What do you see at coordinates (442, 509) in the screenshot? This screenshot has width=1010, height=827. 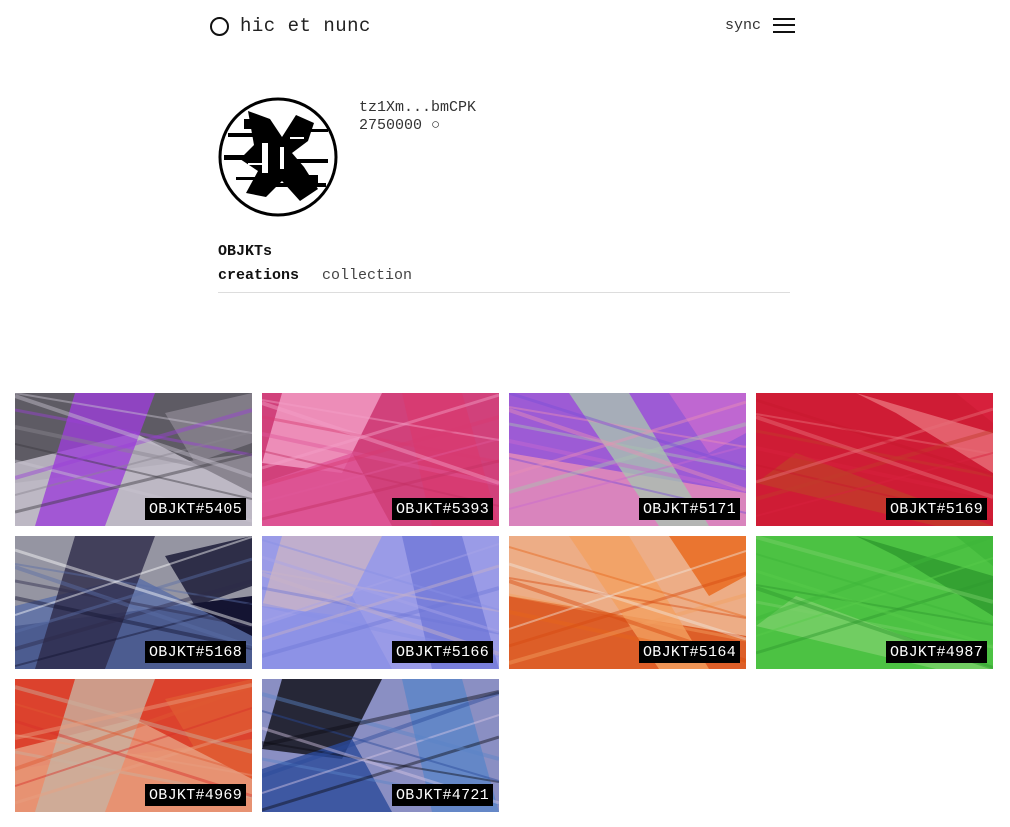 I see `objkt-label: OBJKT#5393` at bounding box center [442, 509].